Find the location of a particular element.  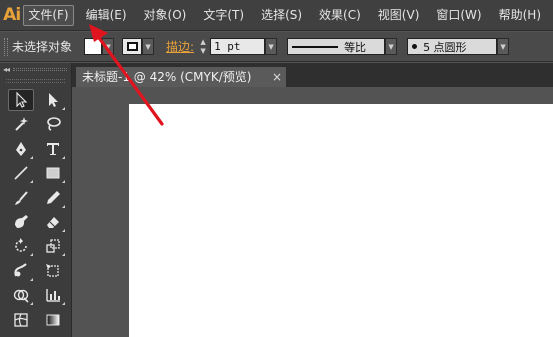

fill-dropdown-arrow: ▼ is located at coordinates (108, 46).